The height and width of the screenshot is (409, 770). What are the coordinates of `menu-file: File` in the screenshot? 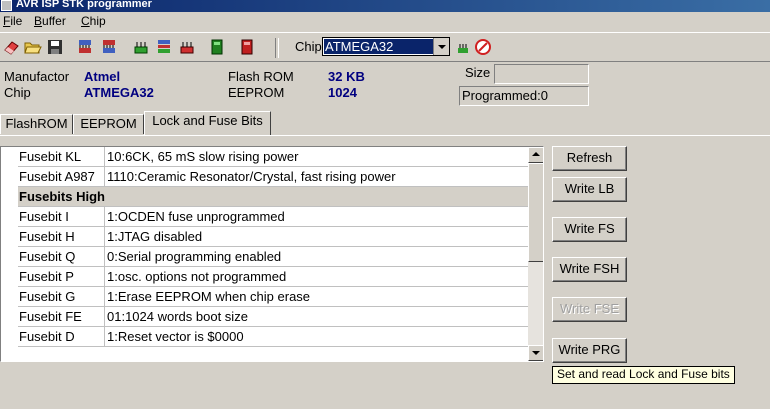 It's located at (12, 21).